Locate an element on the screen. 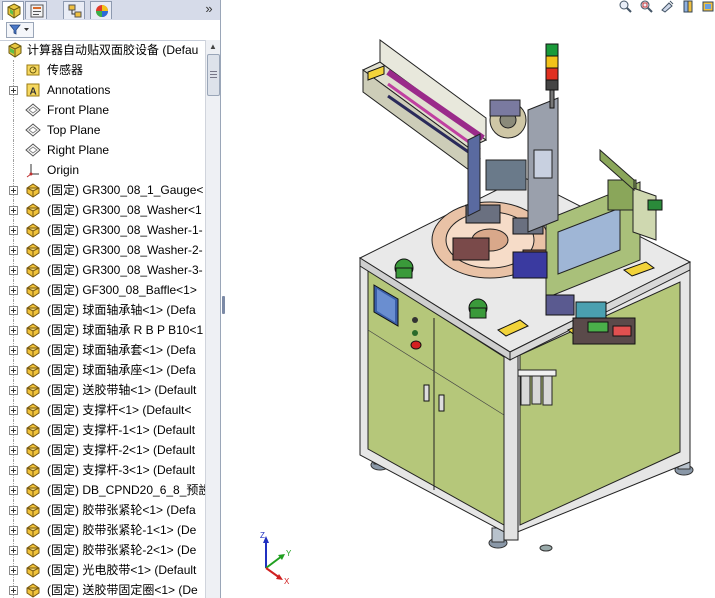 Image resolution: width=715 pixels, height=598 pixels. tree-item-label: (固定) 胶带张紧轮-2<1> (De is located at coordinates (122, 550).